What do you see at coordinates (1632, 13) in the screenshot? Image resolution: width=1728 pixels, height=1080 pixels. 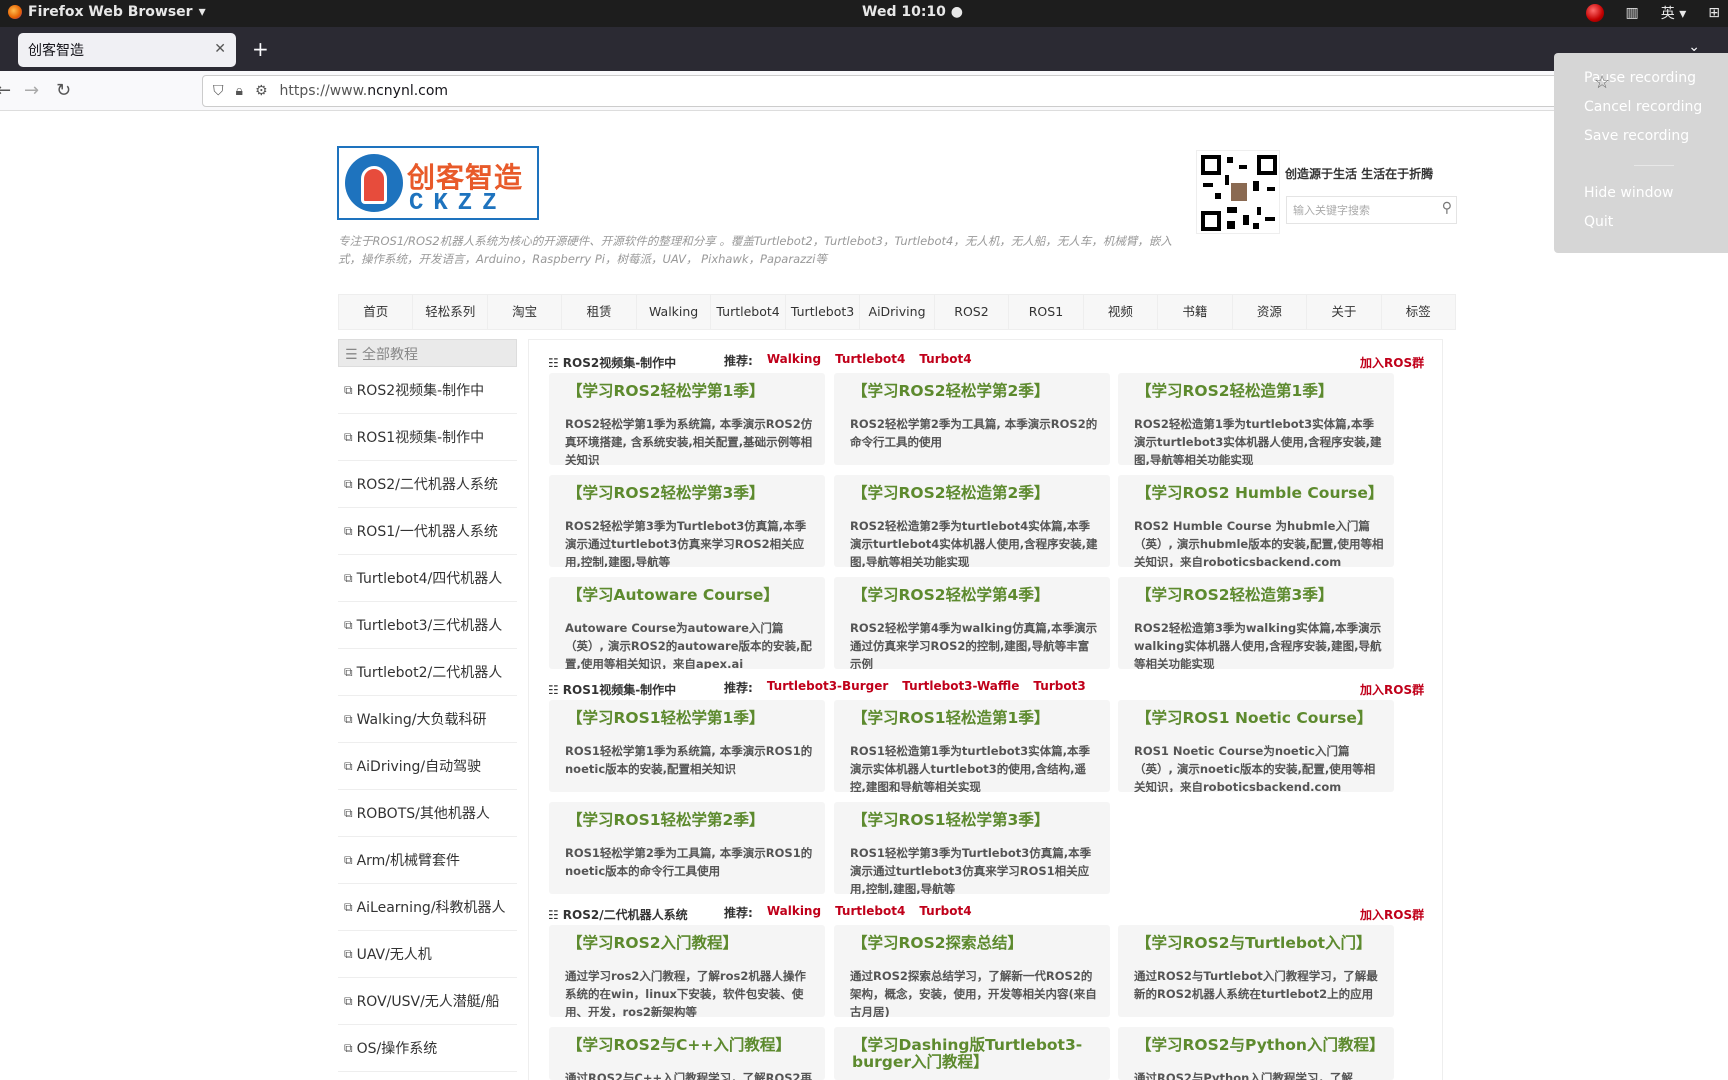 I see `keyboard-layout-icon: ▥` at bounding box center [1632, 13].